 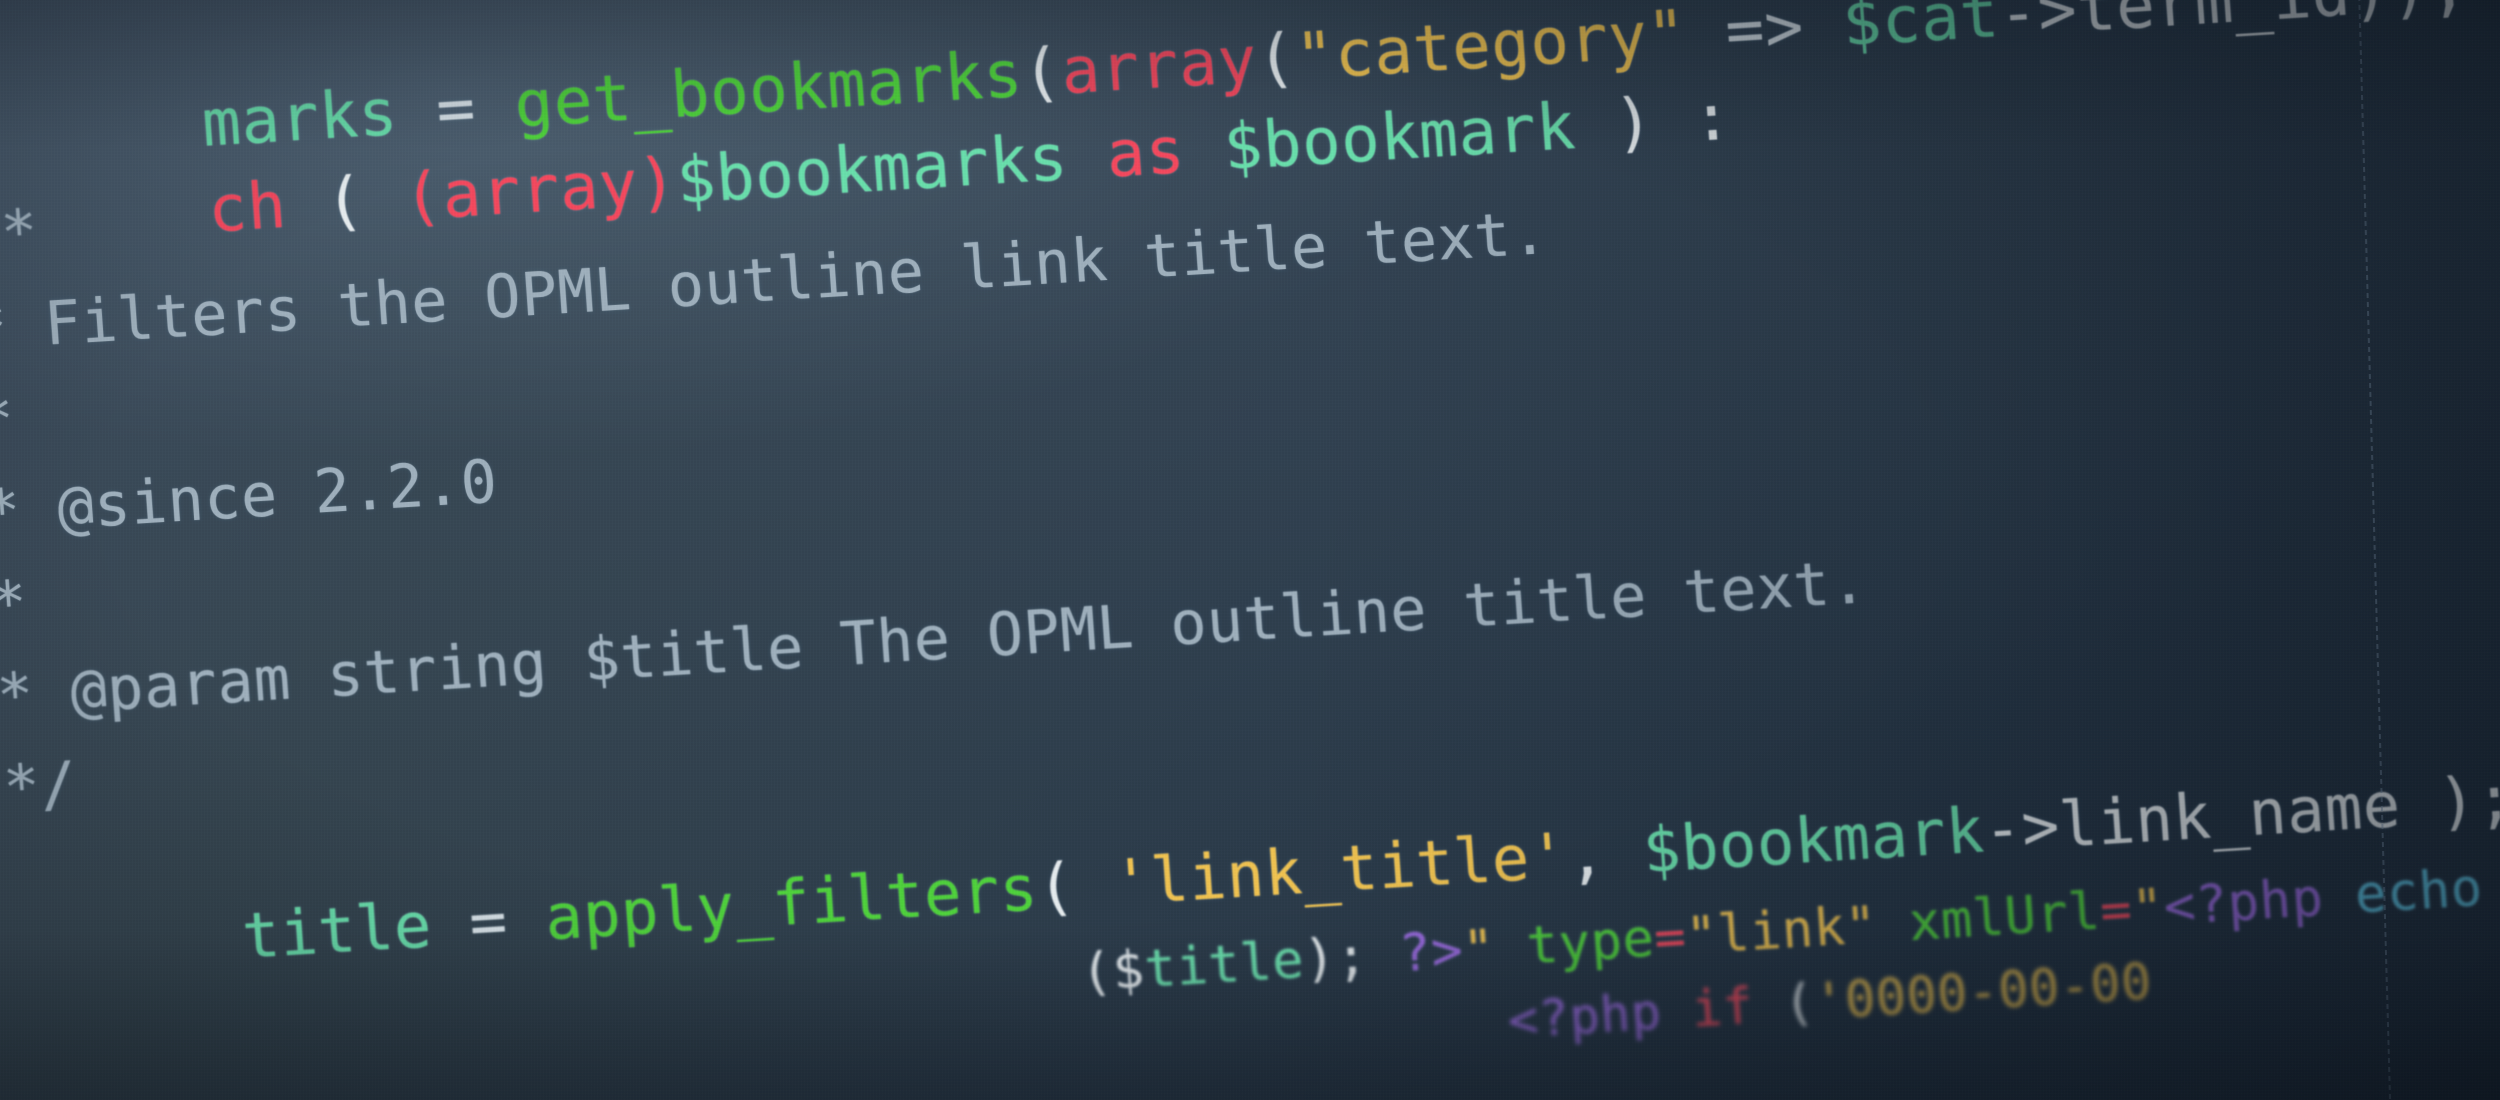 I want to click on token-var-bookmark: $bookmark, so click(x=1399, y=138).